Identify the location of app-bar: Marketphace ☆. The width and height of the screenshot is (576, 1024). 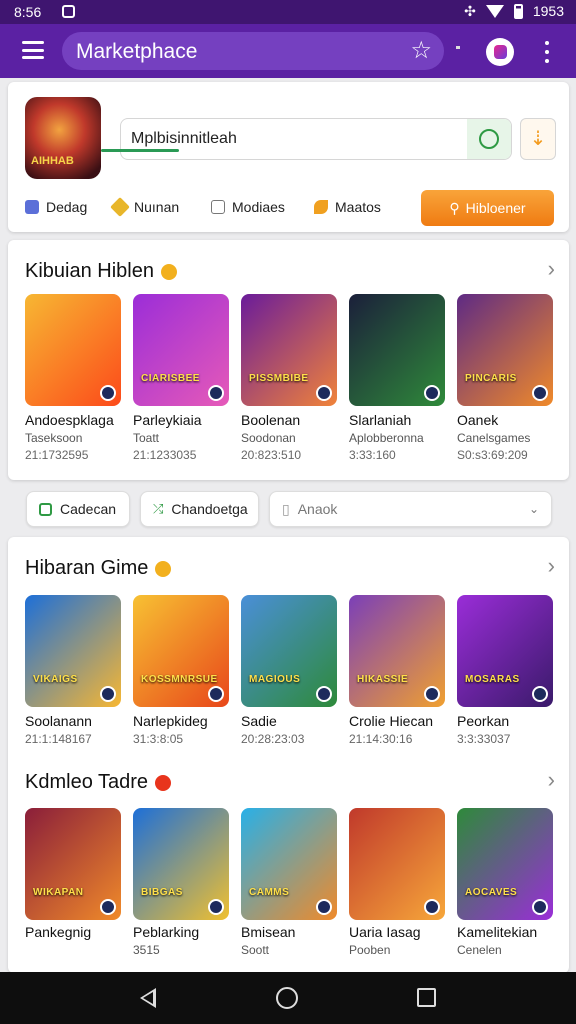
(288, 51).